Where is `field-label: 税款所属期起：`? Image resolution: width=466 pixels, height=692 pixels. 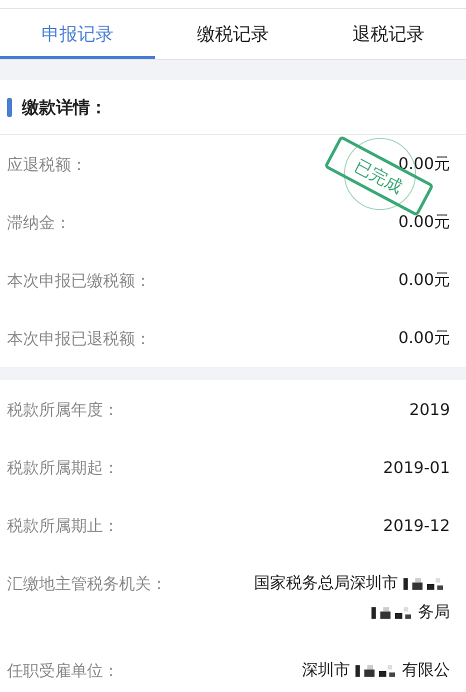 field-label: 税款所属期起： is located at coordinates (63, 468).